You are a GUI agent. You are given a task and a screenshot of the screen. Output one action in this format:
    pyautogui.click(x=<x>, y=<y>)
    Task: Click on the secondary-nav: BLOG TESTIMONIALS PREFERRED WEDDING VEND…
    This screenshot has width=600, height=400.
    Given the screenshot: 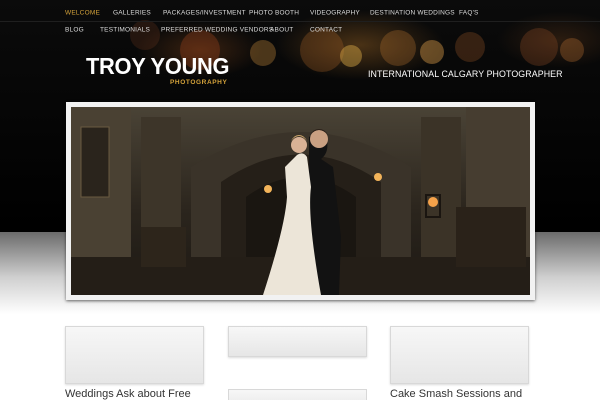 What is the action you would take?
    pyautogui.click(x=300, y=30)
    